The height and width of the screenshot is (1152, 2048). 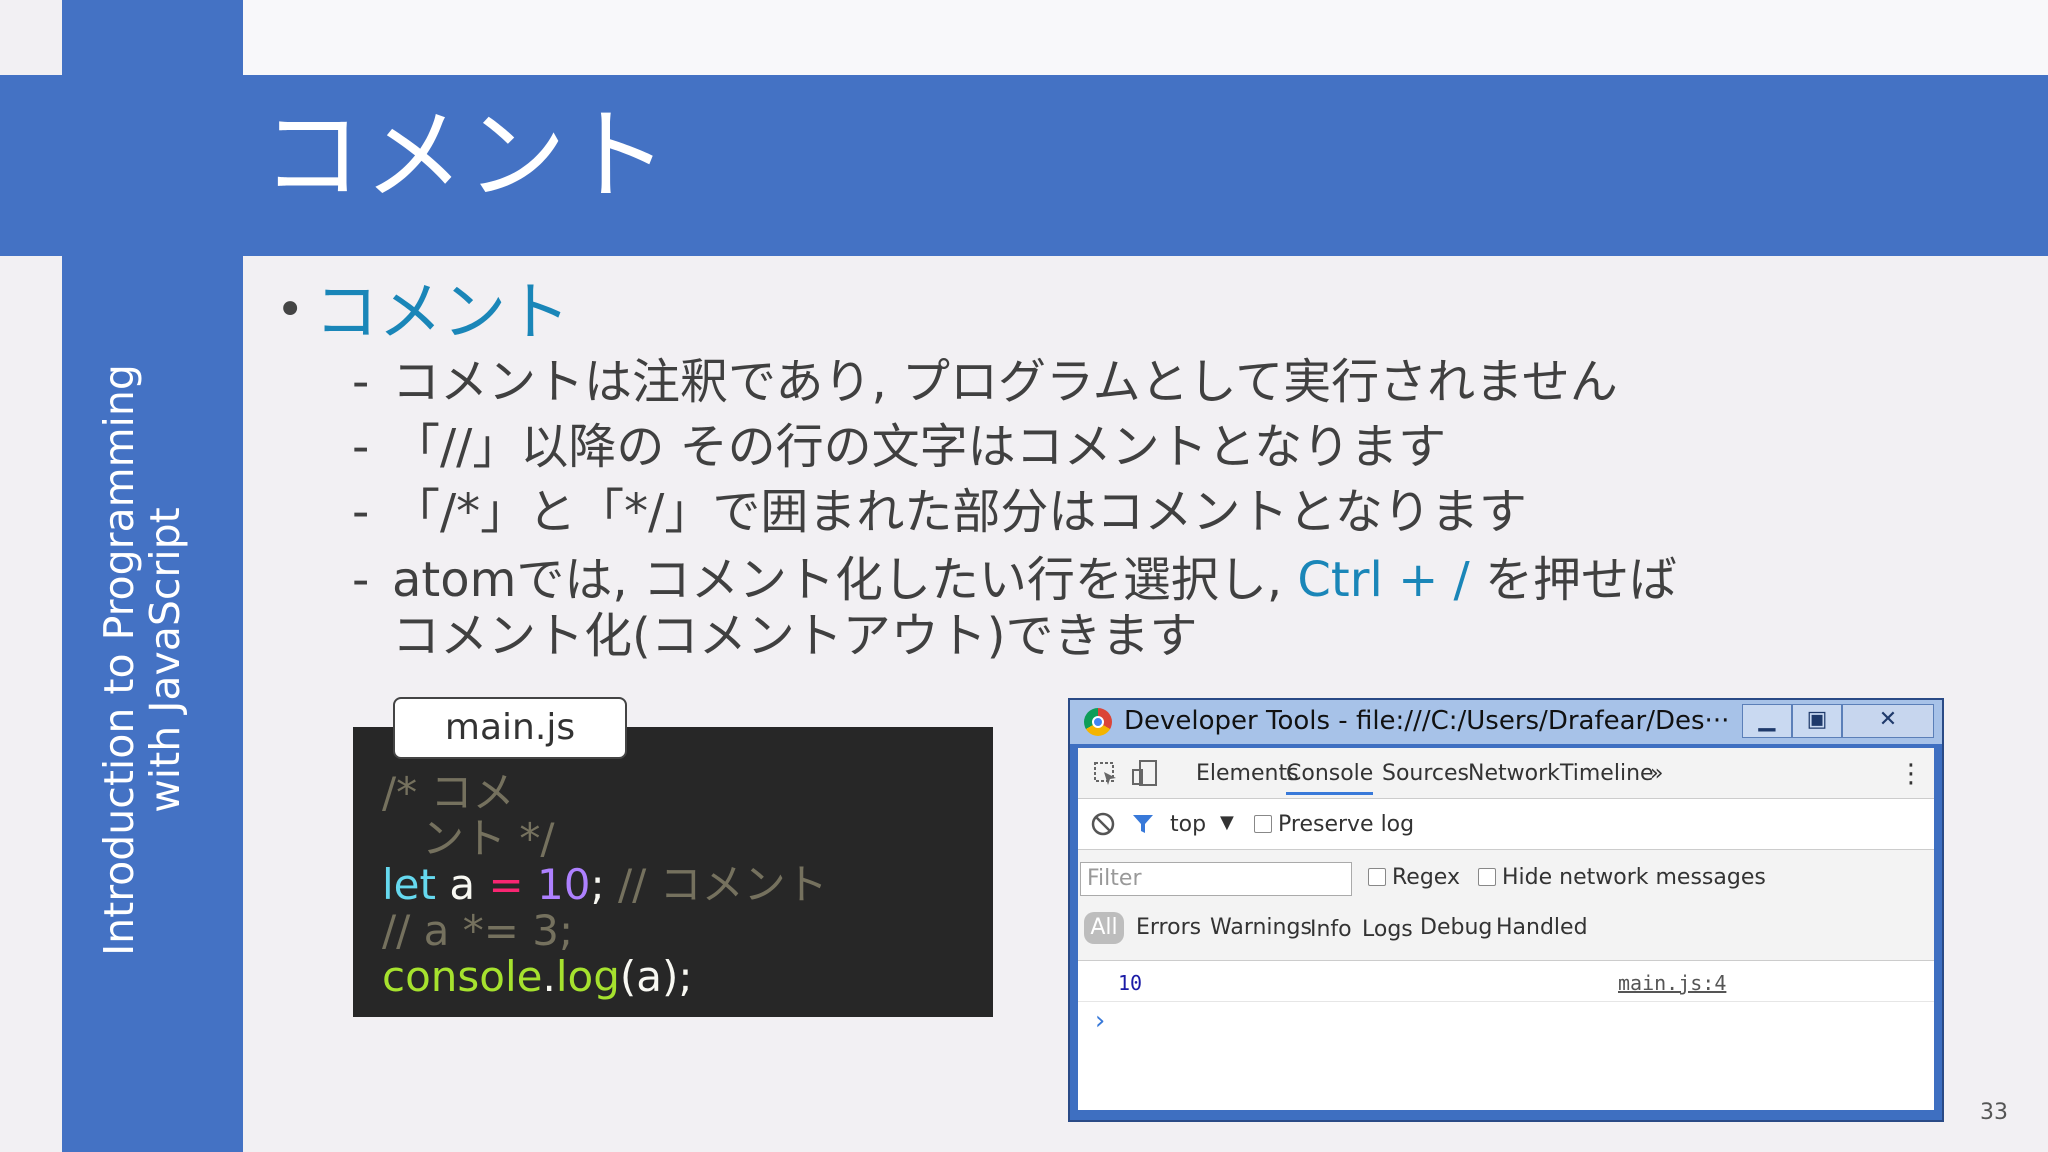 What do you see at coordinates (1261, 928) in the screenshot?
I see `level-warnings: Warnings` at bounding box center [1261, 928].